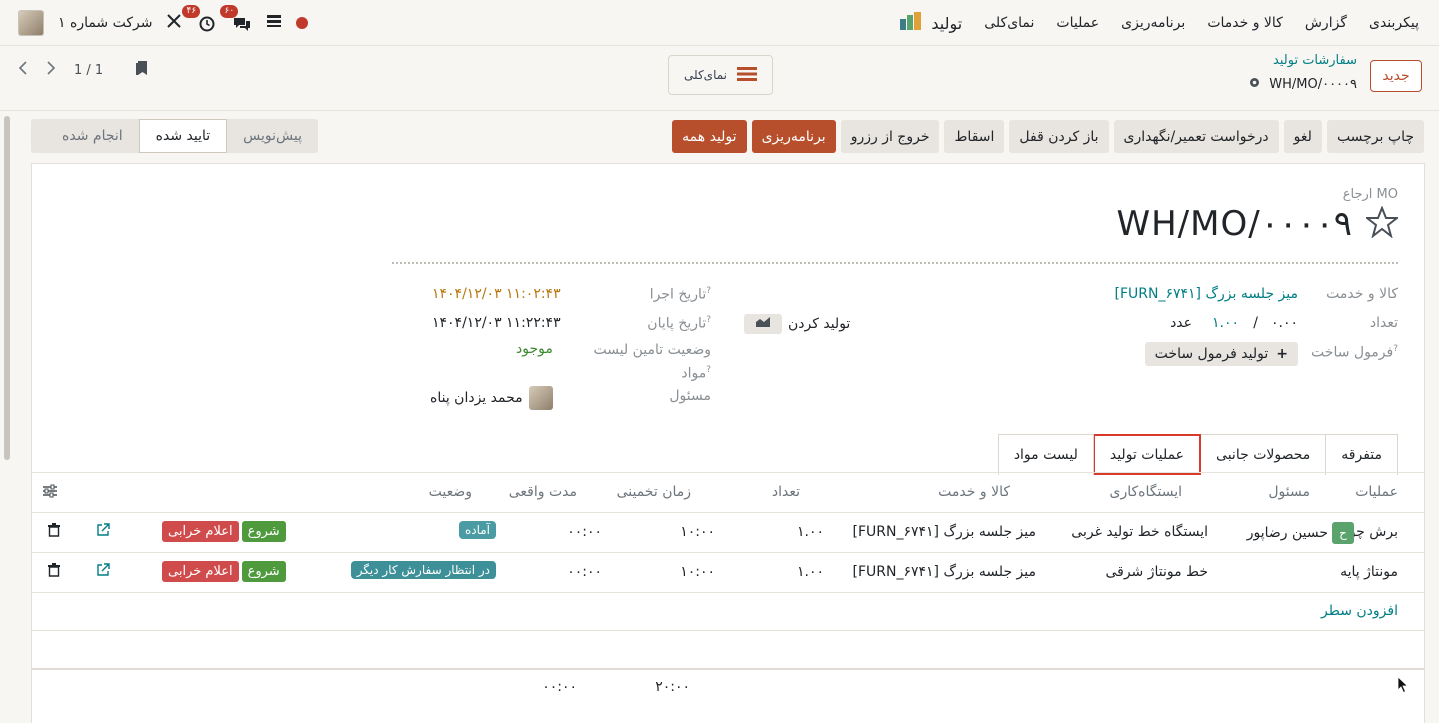  Describe the element at coordinates (1359, 611) in the screenshot. I see `add-line-link: افزودن سطر` at that location.